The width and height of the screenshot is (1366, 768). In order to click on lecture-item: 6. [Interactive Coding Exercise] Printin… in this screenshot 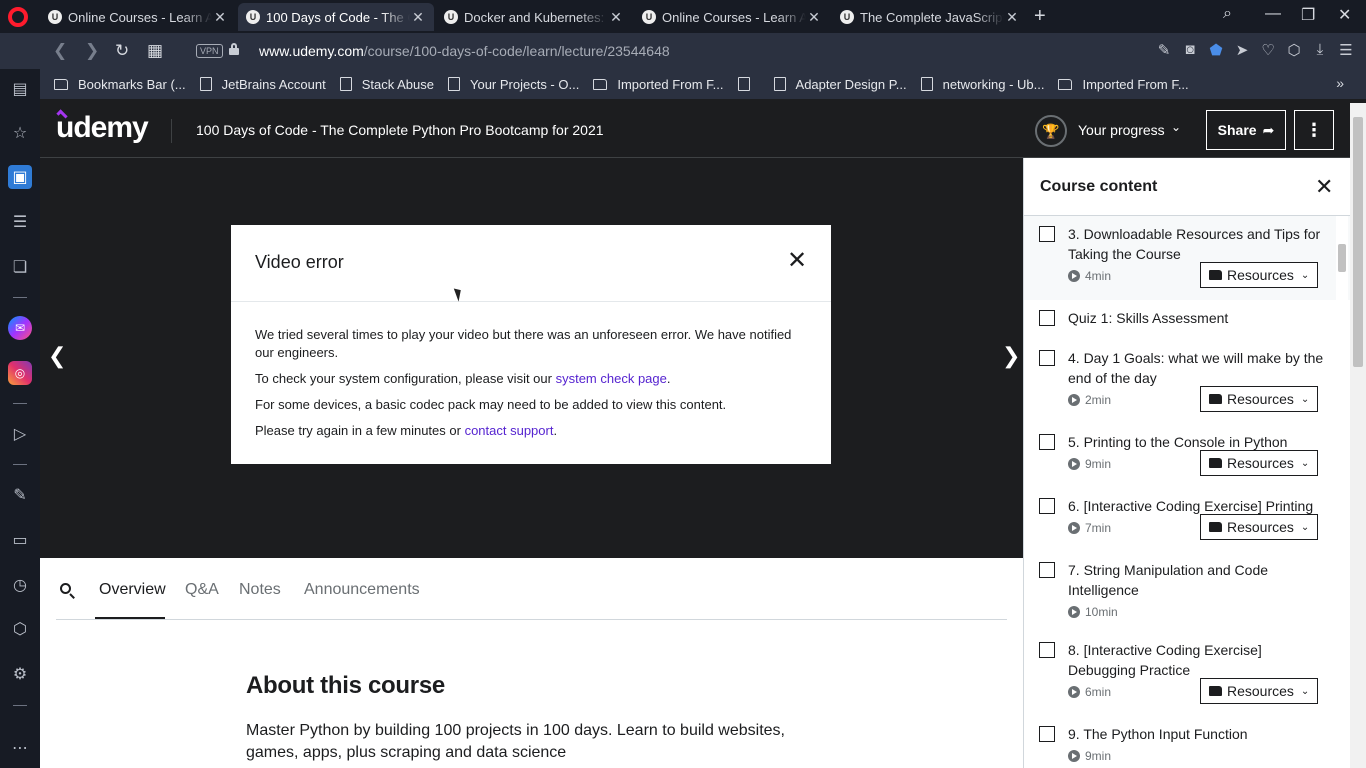, I will do `click(1187, 520)`.